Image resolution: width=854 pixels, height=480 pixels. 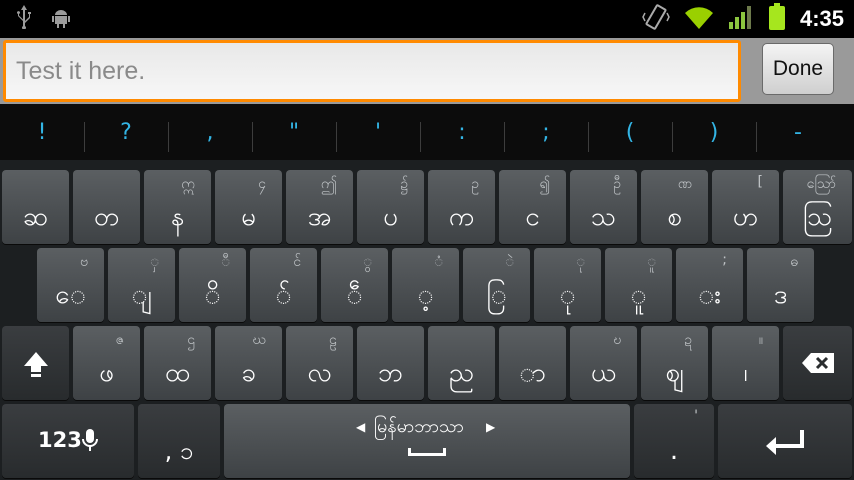 I want to click on language-label: မြန်မာဘာသာ, so click(x=419, y=426).